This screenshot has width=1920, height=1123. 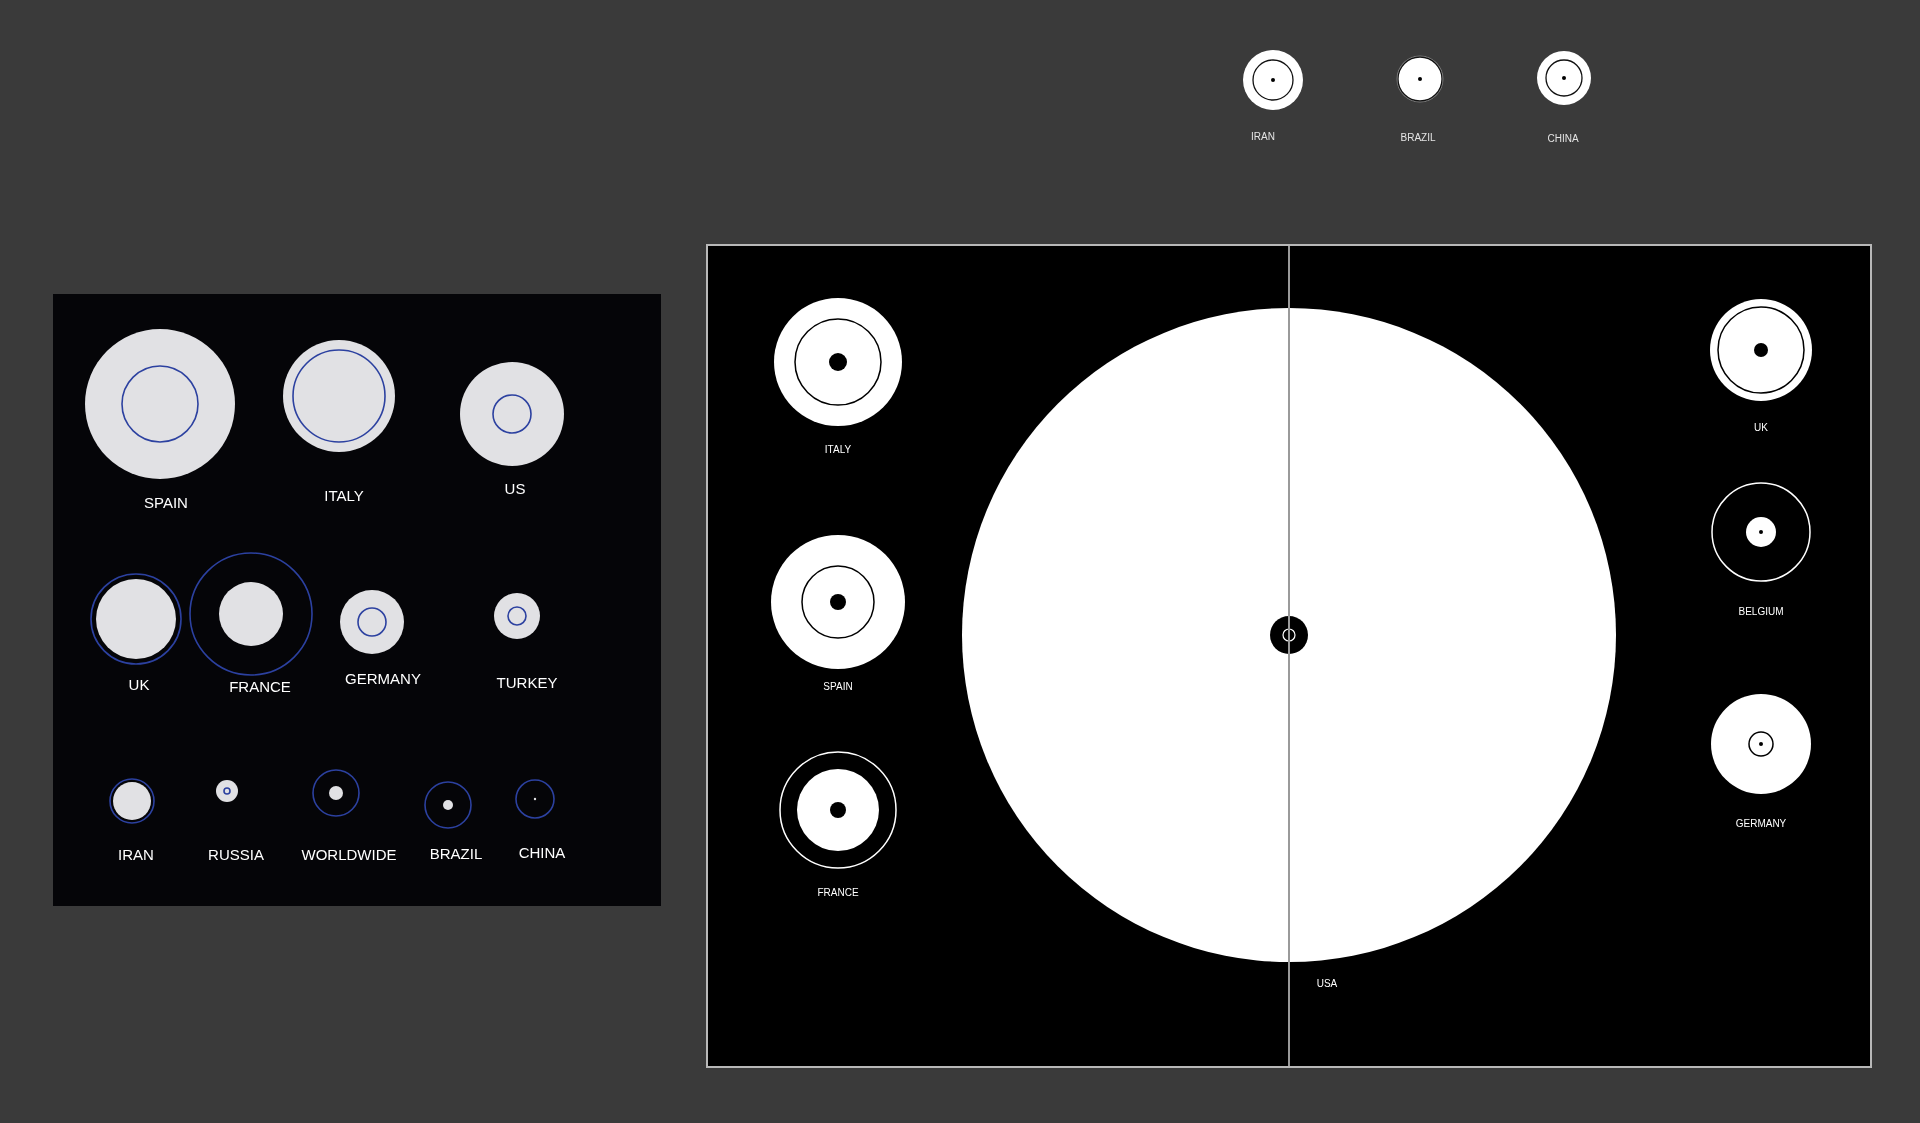 What do you see at coordinates (236, 854) in the screenshot?
I see `country-label: RUSSIA` at bounding box center [236, 854].